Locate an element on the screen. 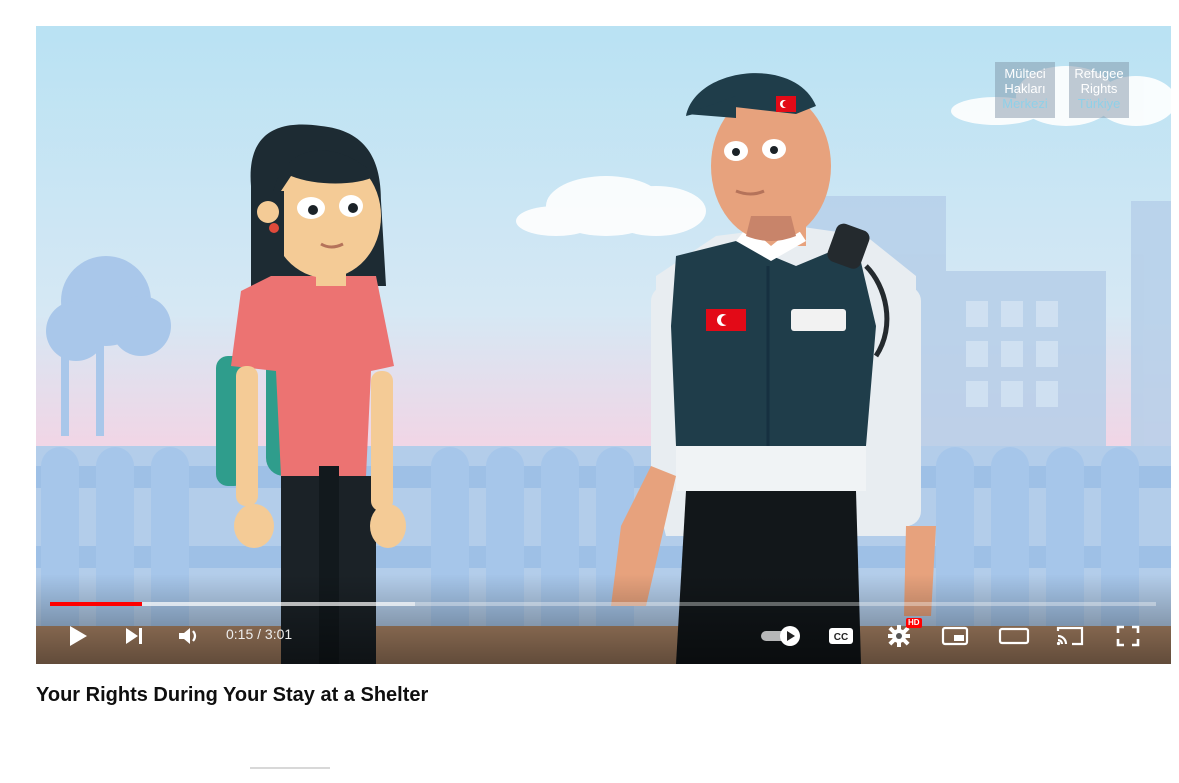  next-icon is located at coordinates (134, 636).